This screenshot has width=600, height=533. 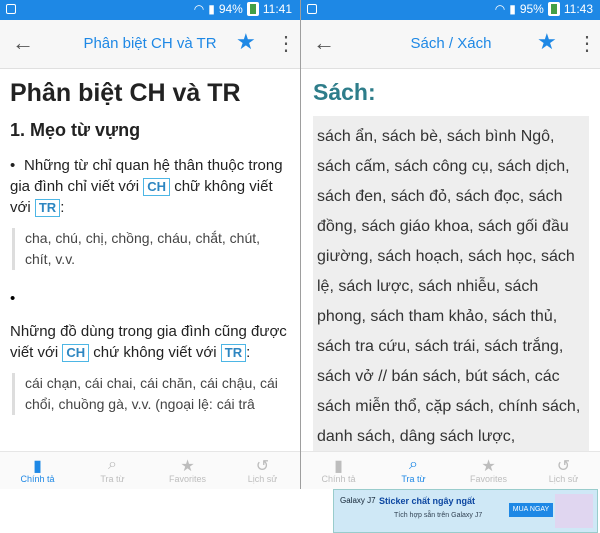 What do you see at coordinates (150, 10) in the screenshot?
I see `status-bar: ◠ ▮ 94% 11:41` at bounding box center [150, 10].